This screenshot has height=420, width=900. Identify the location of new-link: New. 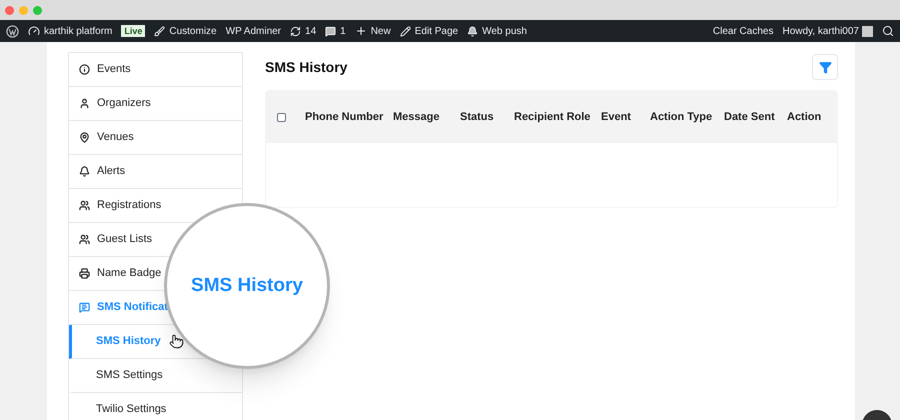
(380, 31).